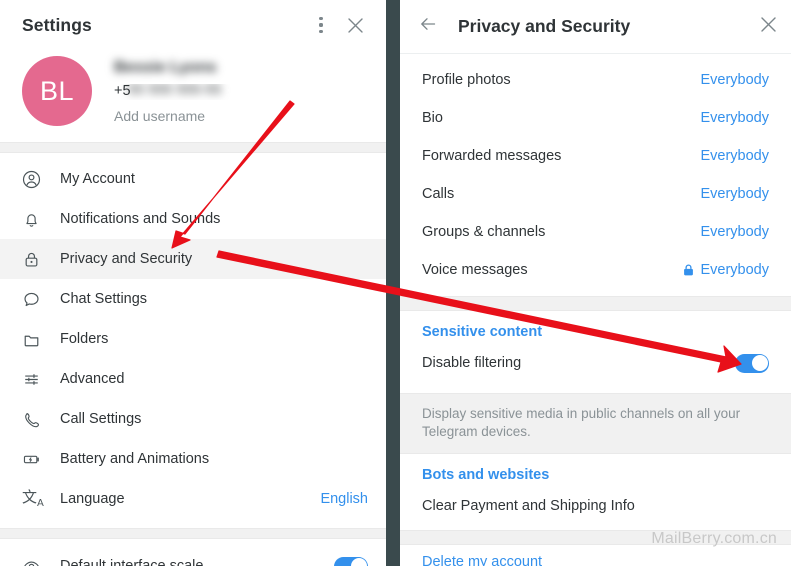 The width and height of the screenshot is (791, 566). Describe the element at coordinates (492, 156) in the screenshot. I see `row-label: Forwarded messages` at that location.